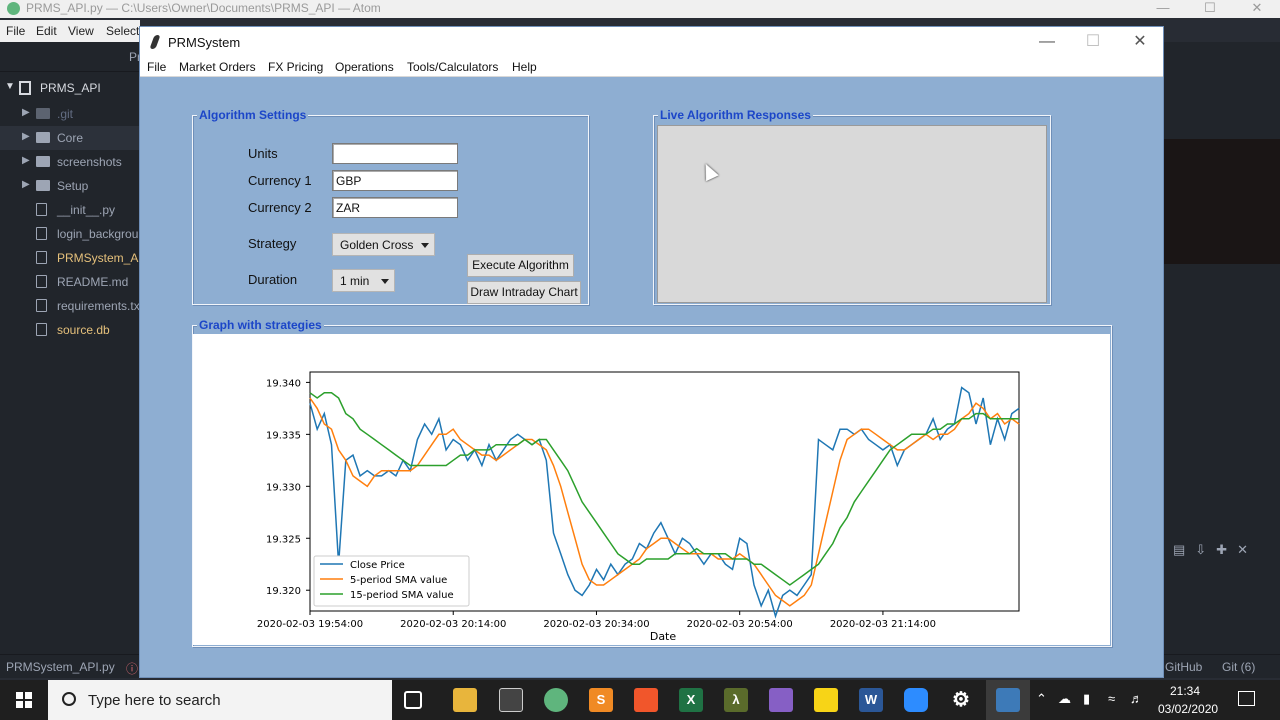 The image size is (1280, 720). Describe the element at coordinates (736, 700) in the screenshot. I see `lambda-app-icon: λ` at that location.